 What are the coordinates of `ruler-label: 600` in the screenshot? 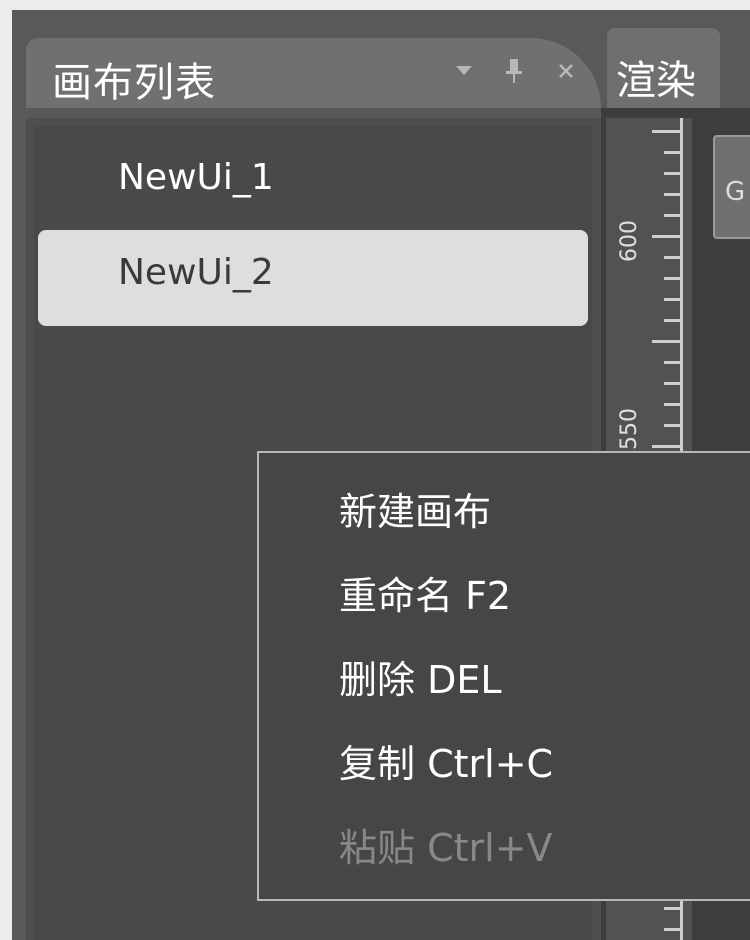 It's located at (629, 241).